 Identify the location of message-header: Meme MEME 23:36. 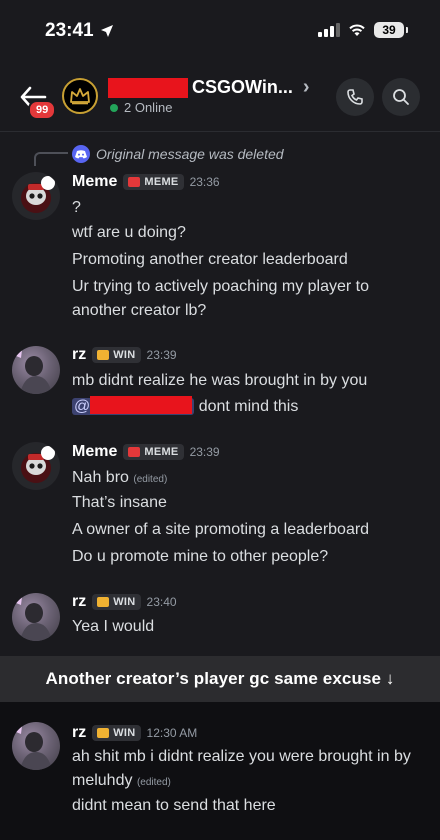
(146, 182).